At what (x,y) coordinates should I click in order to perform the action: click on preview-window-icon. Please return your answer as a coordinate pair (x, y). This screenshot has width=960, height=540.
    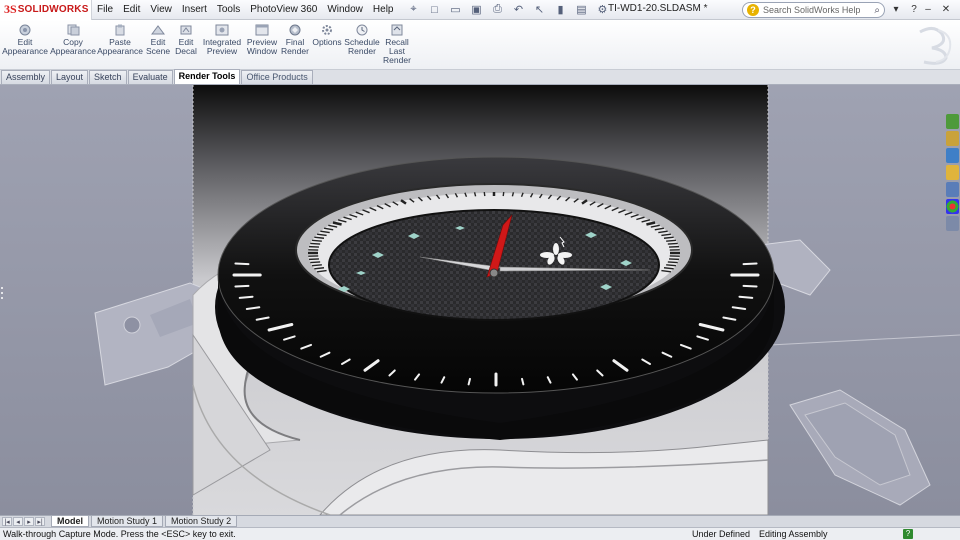
    Looking at the image, I should click on (262, 30).